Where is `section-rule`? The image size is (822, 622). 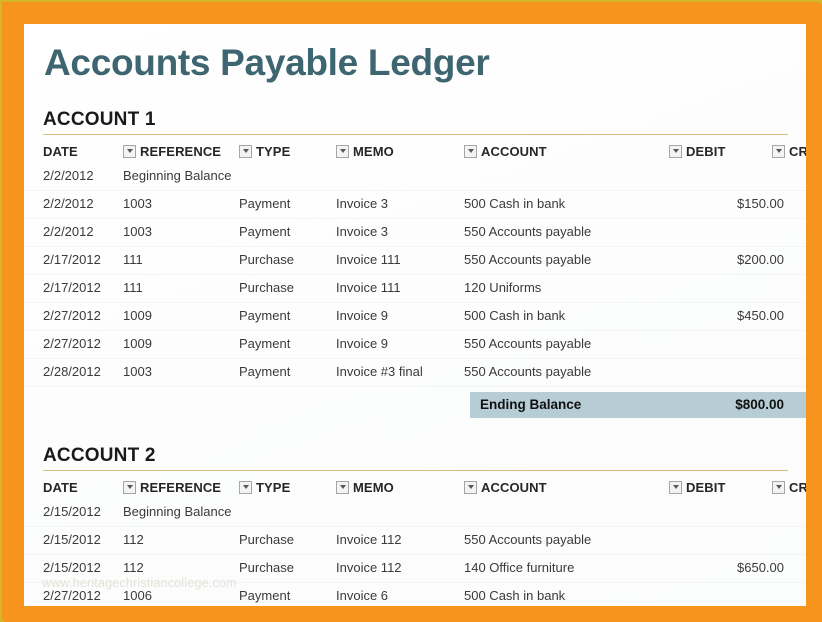 section-rule is located at coordinates (415, 134).